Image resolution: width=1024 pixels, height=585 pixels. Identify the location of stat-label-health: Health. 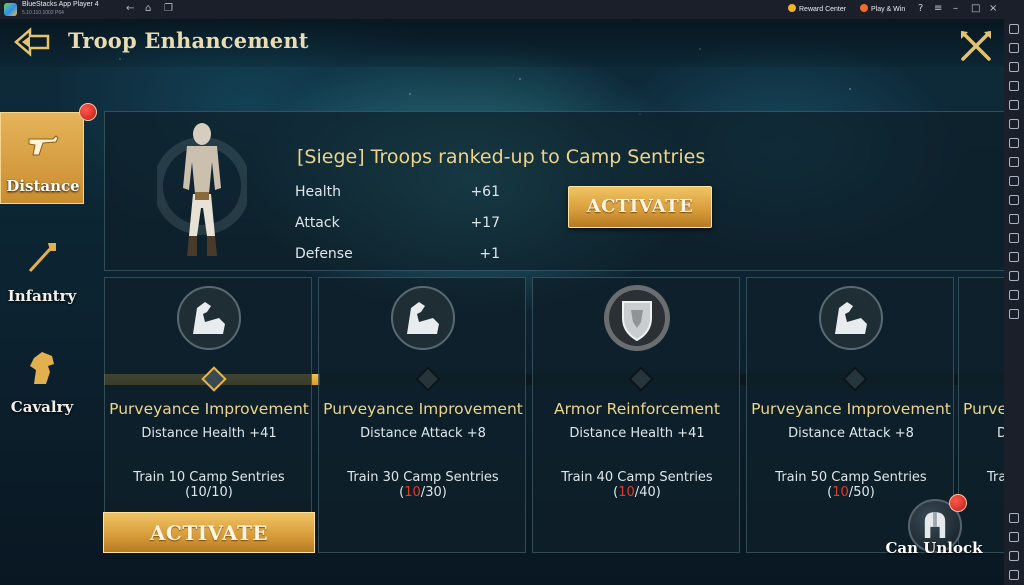
(318, 192).